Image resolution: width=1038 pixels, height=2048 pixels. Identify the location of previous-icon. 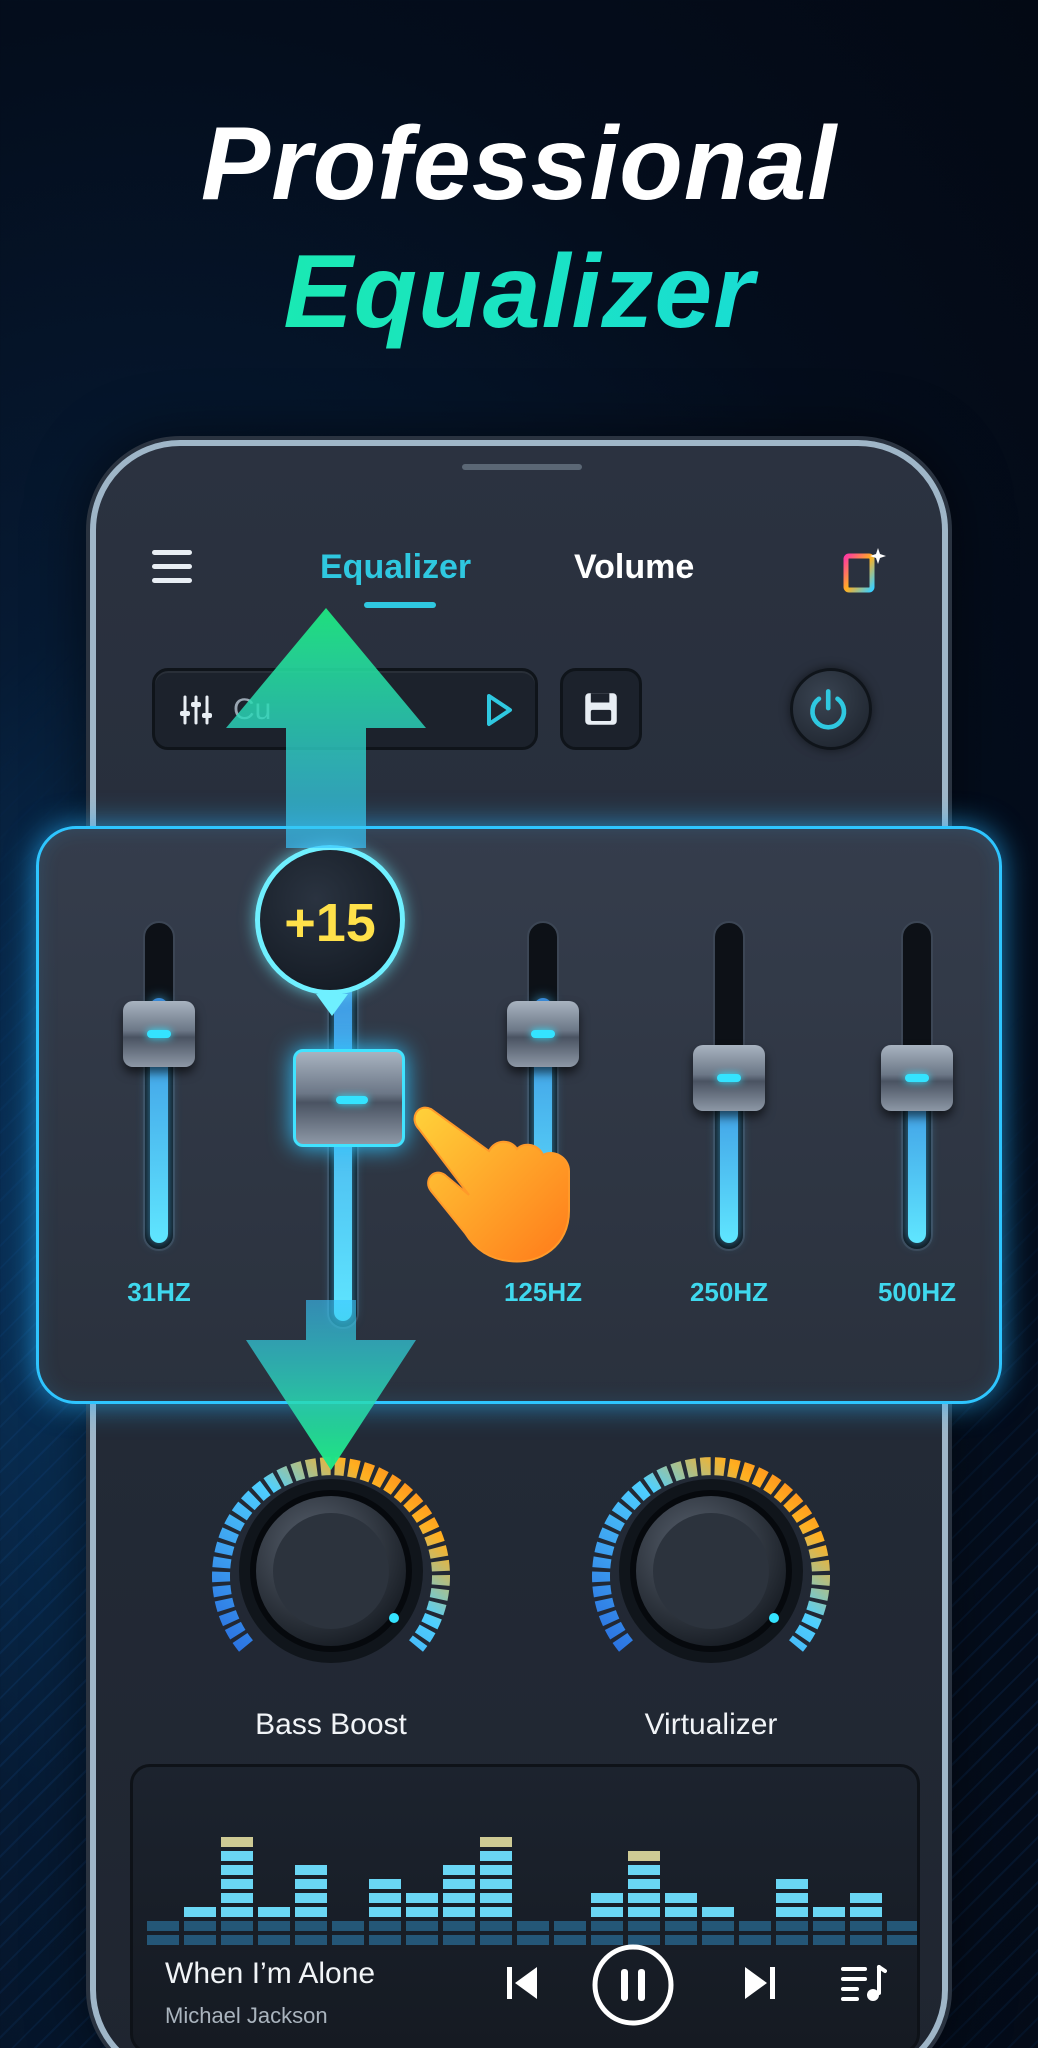
(523, 1983).